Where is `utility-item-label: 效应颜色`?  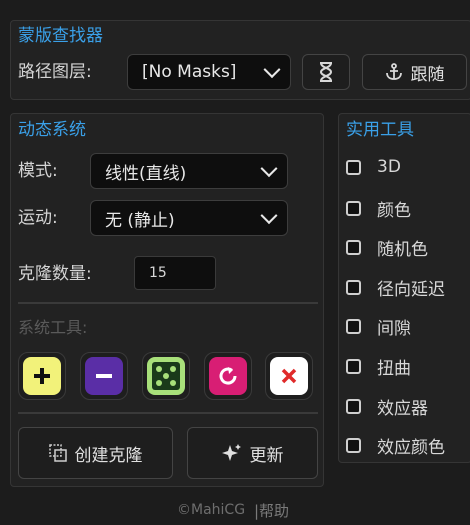
utility-item-label: 效应颜色 is located at coordinates (411, 448).